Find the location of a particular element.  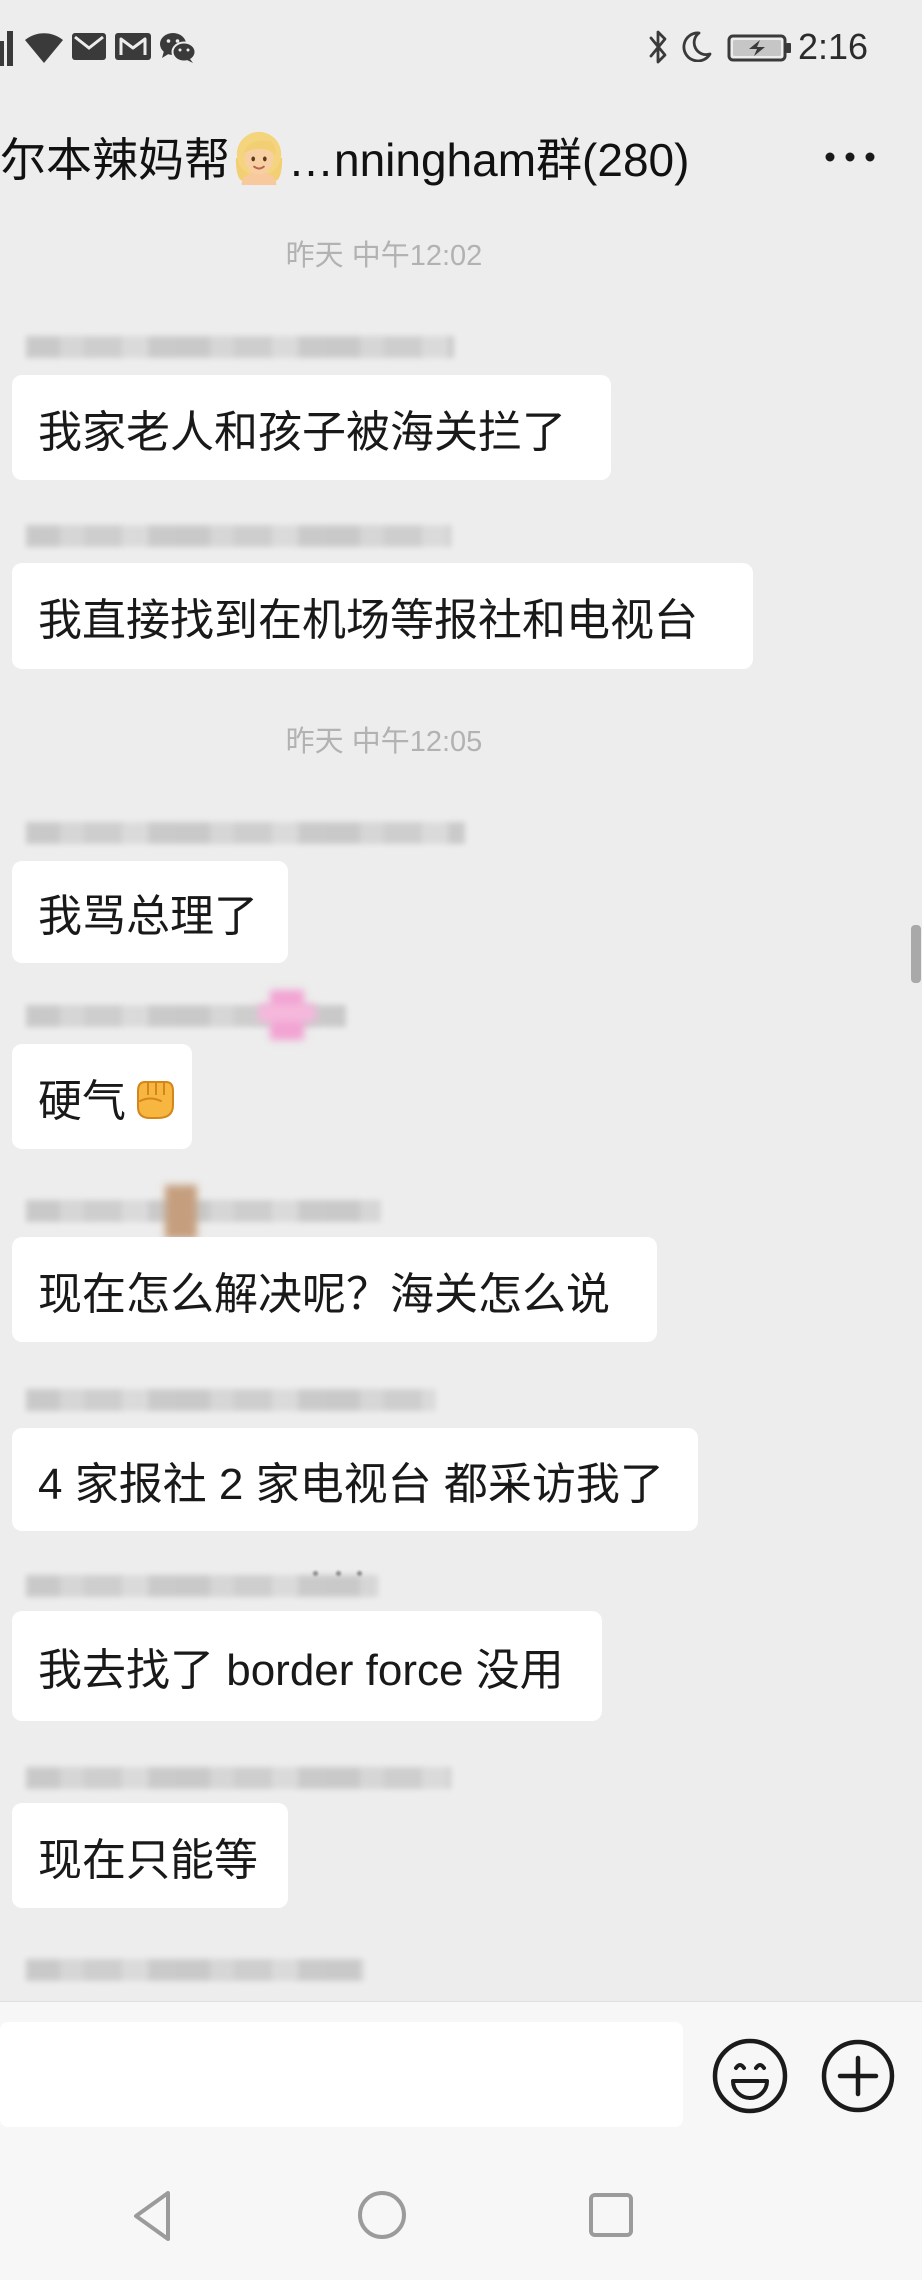

bluetooth-icon is located at coordinates (658, 47).